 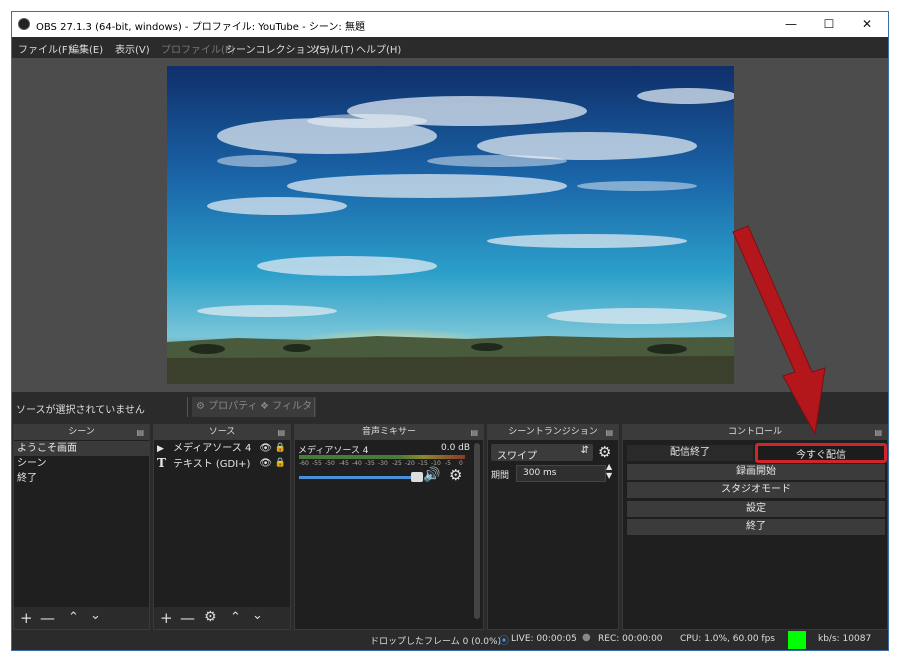 I want to click on red-arrow-icon, so click(x=779, y=330).